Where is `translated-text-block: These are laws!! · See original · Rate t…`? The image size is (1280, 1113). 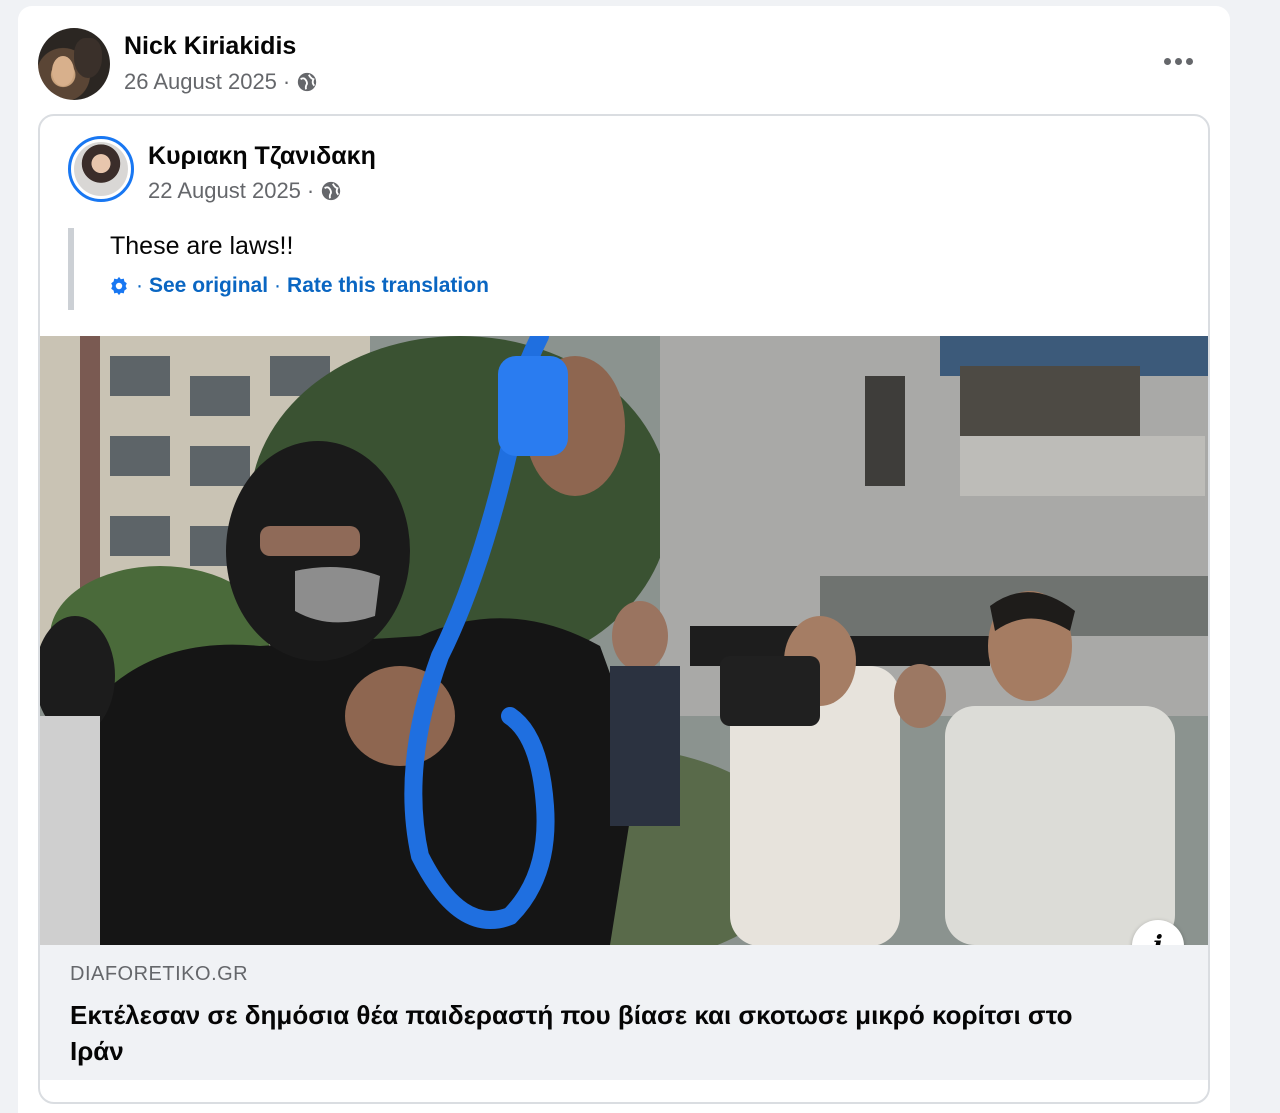
translated-text-block: These are laws!! · See original · Rate t… is located at coordinates (418, 269).